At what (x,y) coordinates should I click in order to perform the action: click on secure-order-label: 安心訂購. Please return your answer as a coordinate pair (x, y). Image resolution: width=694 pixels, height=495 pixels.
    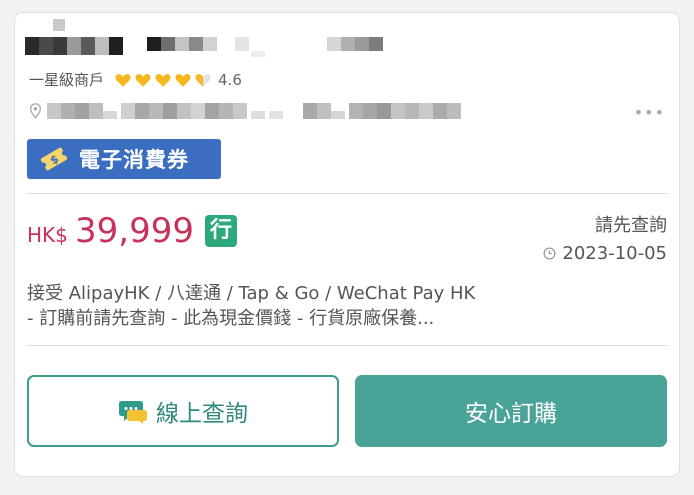
    Looking at the image, I should click on (511, 414).